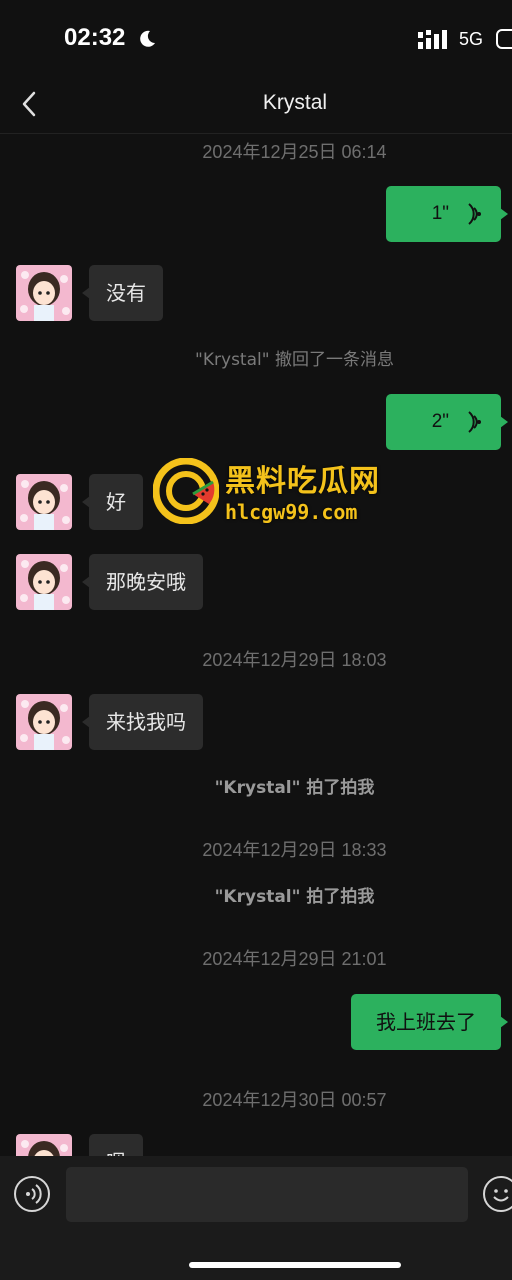  I want to click on network-label: 5G, so click(471, 39).